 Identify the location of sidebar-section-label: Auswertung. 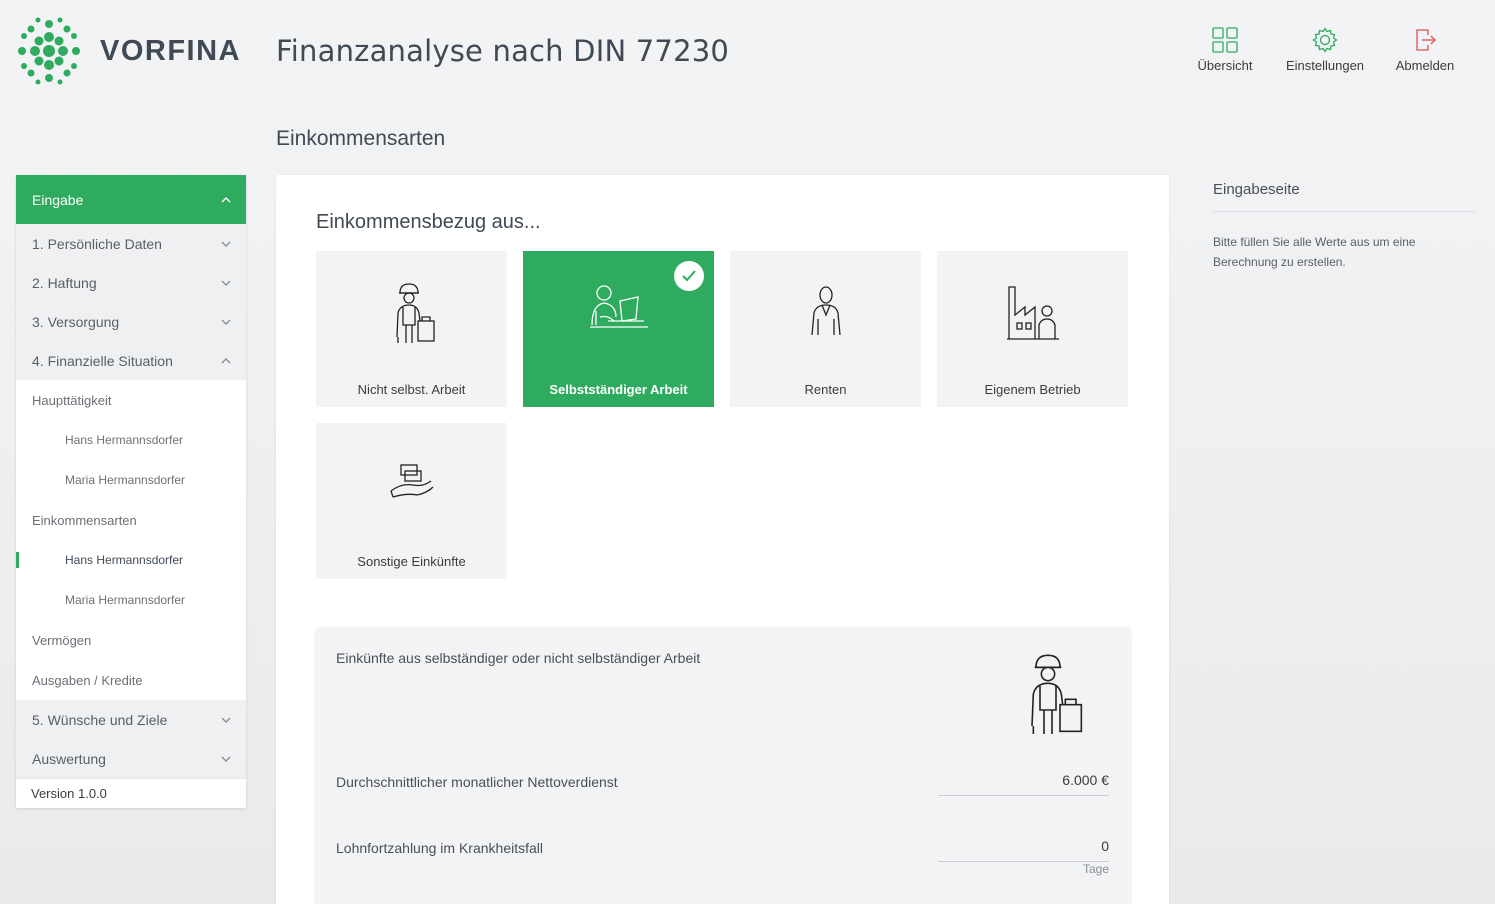
(69, 758).